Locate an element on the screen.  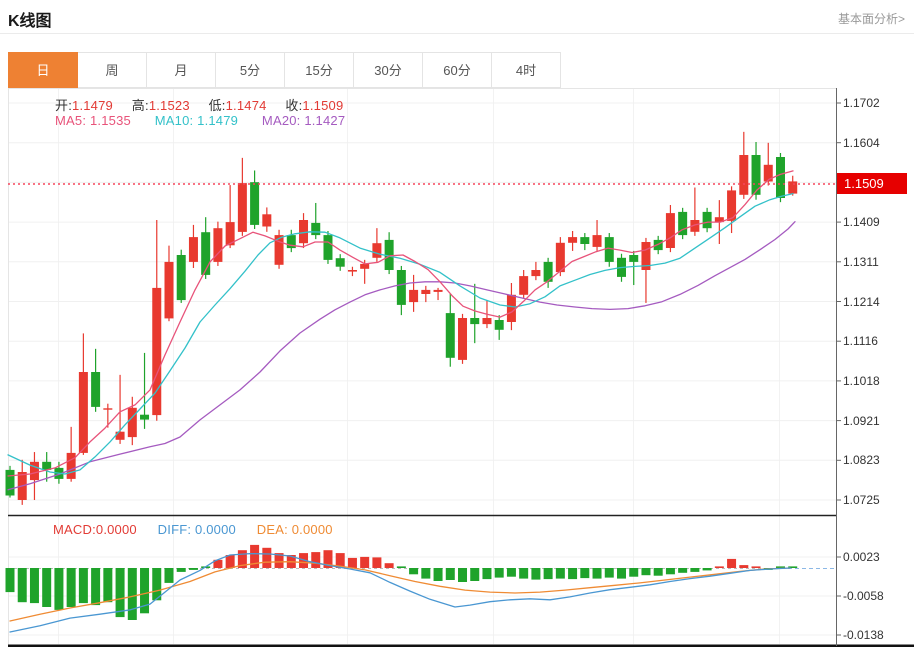
tab-week: 周 is located at coordinates (112, 70).